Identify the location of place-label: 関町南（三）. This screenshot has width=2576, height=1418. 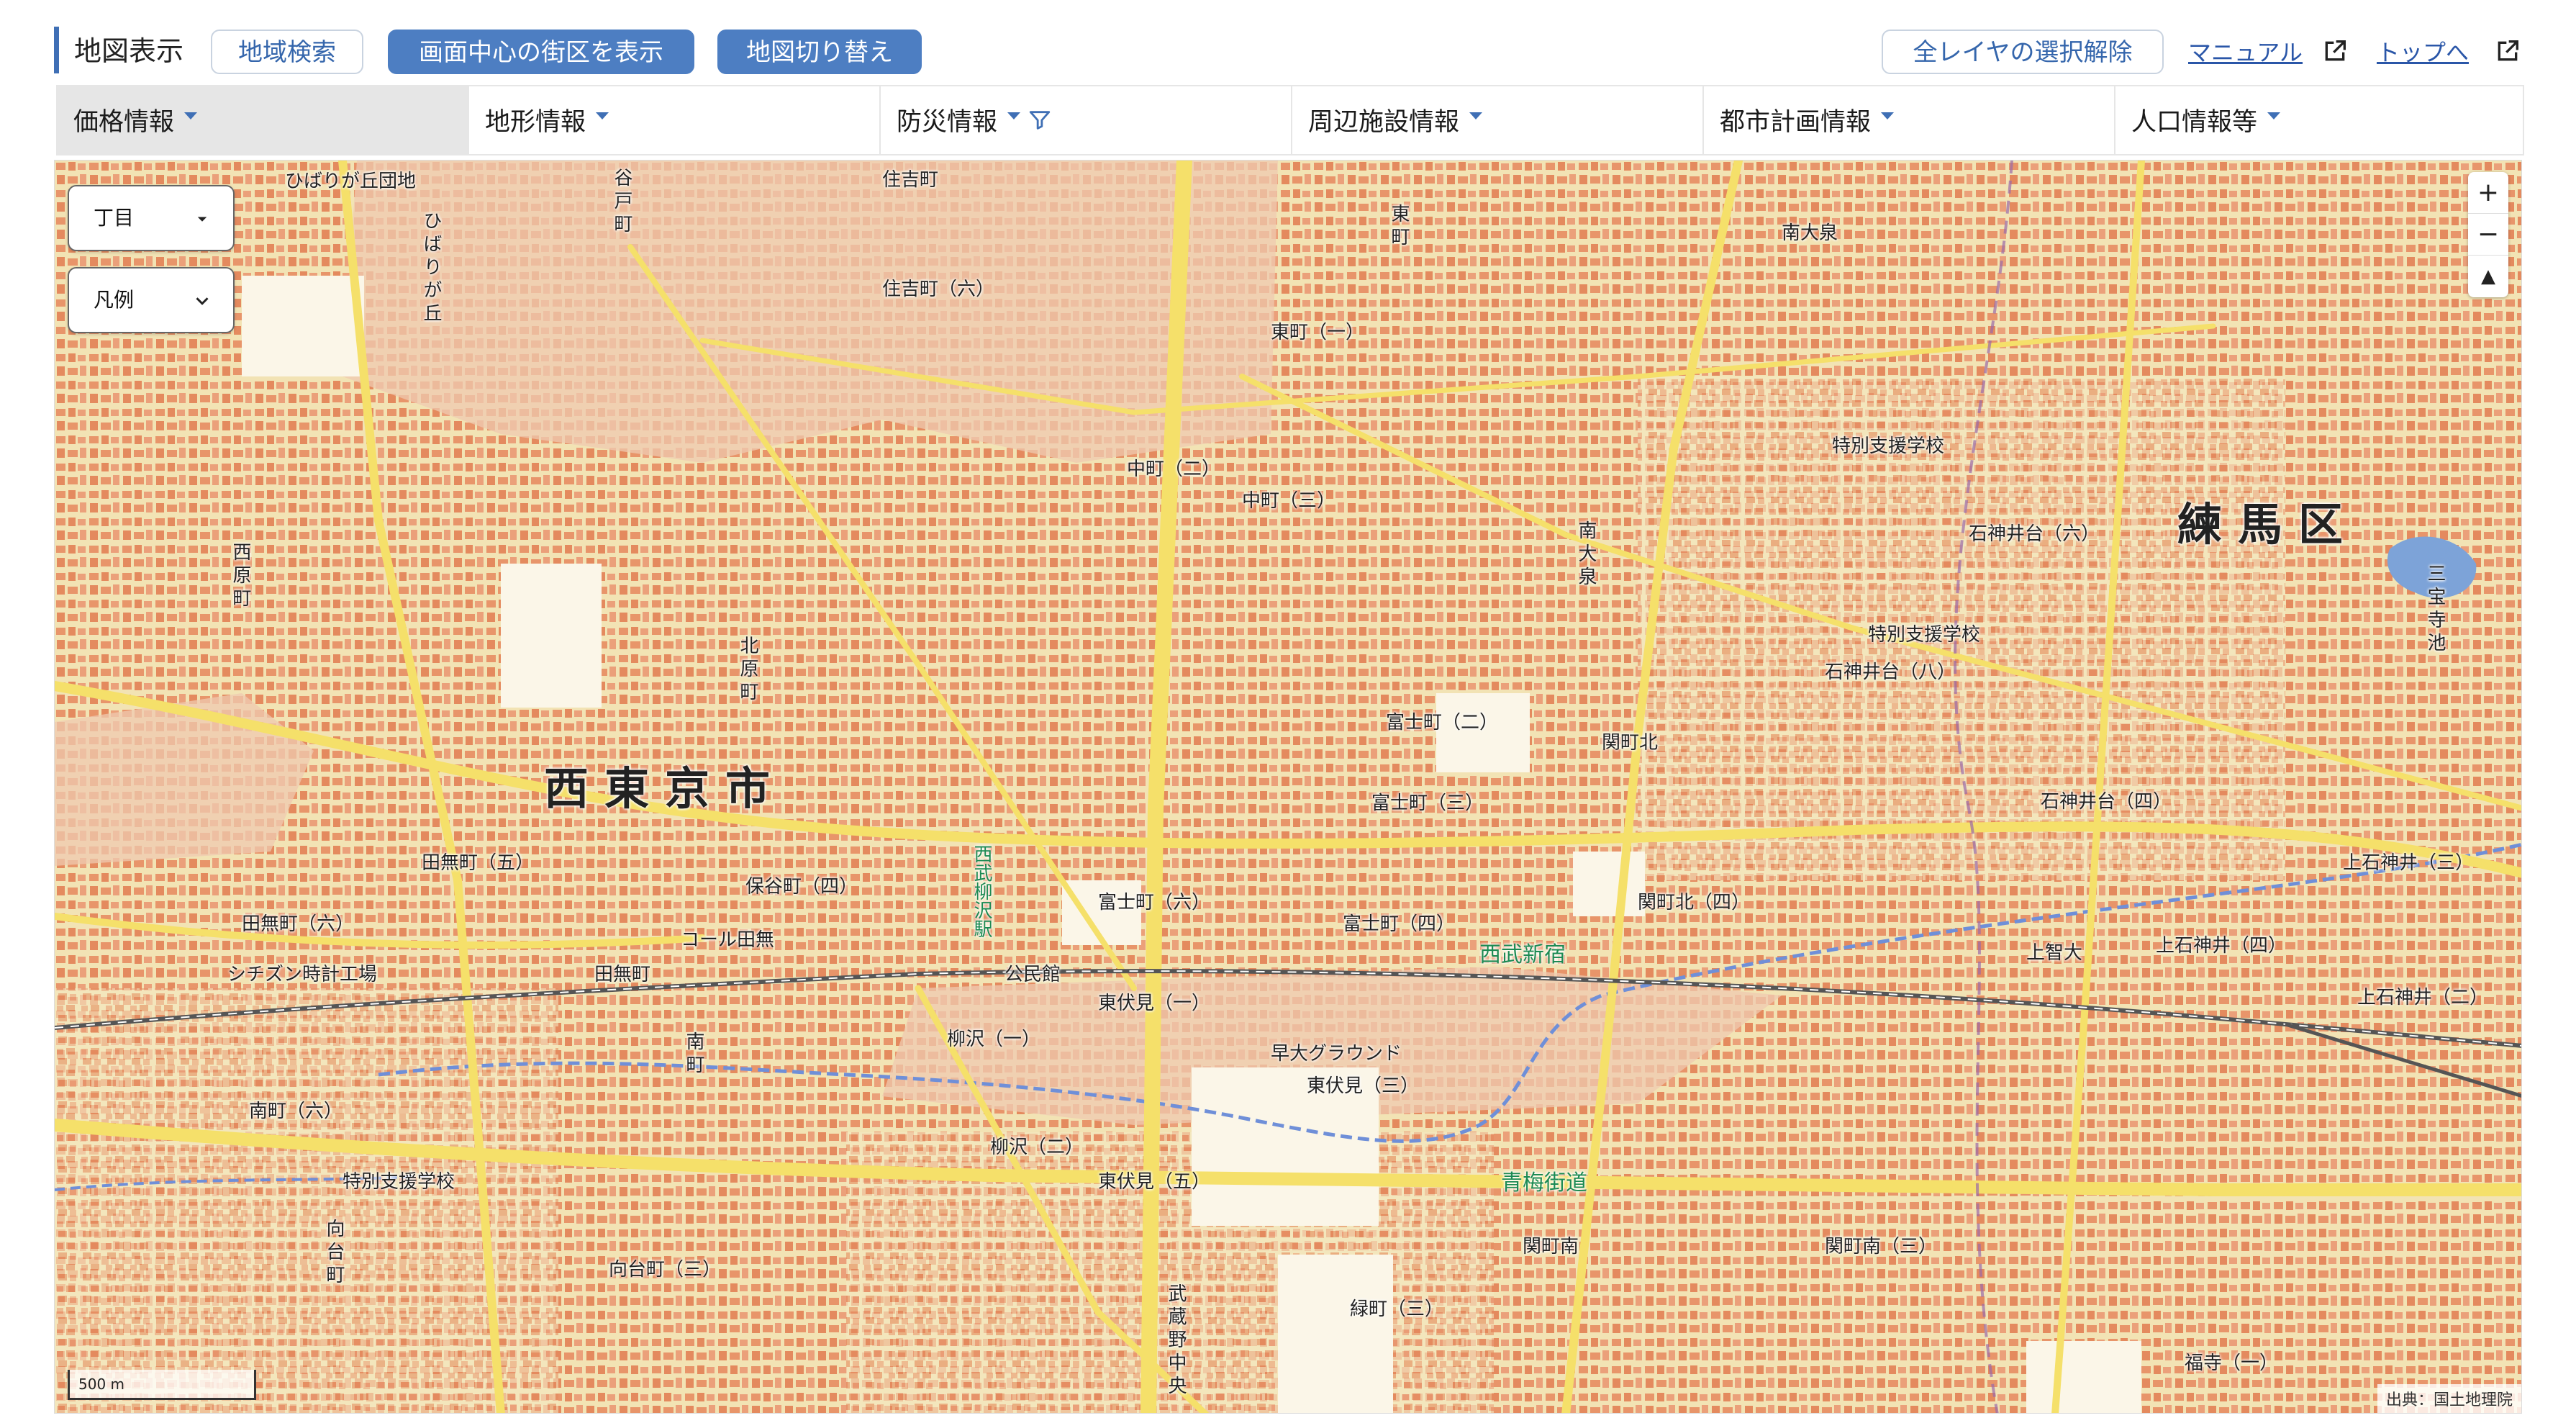
(1881, 1246).